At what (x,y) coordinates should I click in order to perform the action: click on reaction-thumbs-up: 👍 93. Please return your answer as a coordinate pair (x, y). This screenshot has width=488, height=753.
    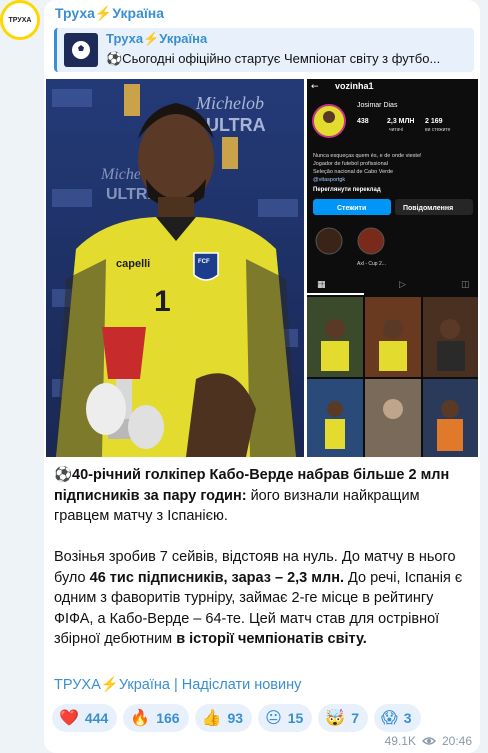
    Looking at the image, I should click on (223, 718).